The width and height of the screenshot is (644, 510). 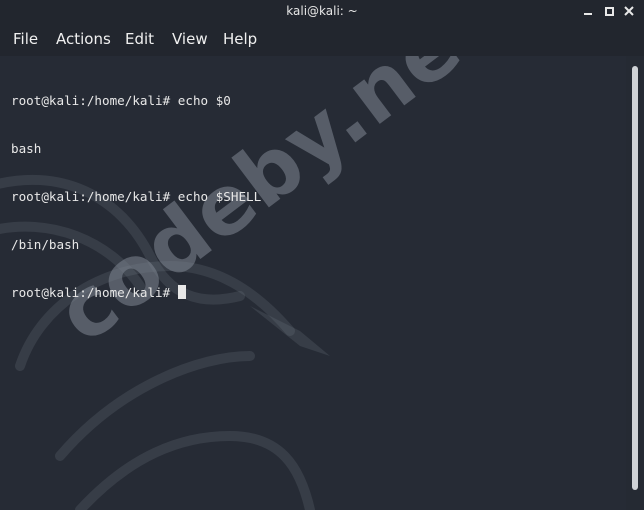 What do you see at coordinates (609, 11) in the screenshot?
I see `maximize-icon` at bounding box center [609, 11].